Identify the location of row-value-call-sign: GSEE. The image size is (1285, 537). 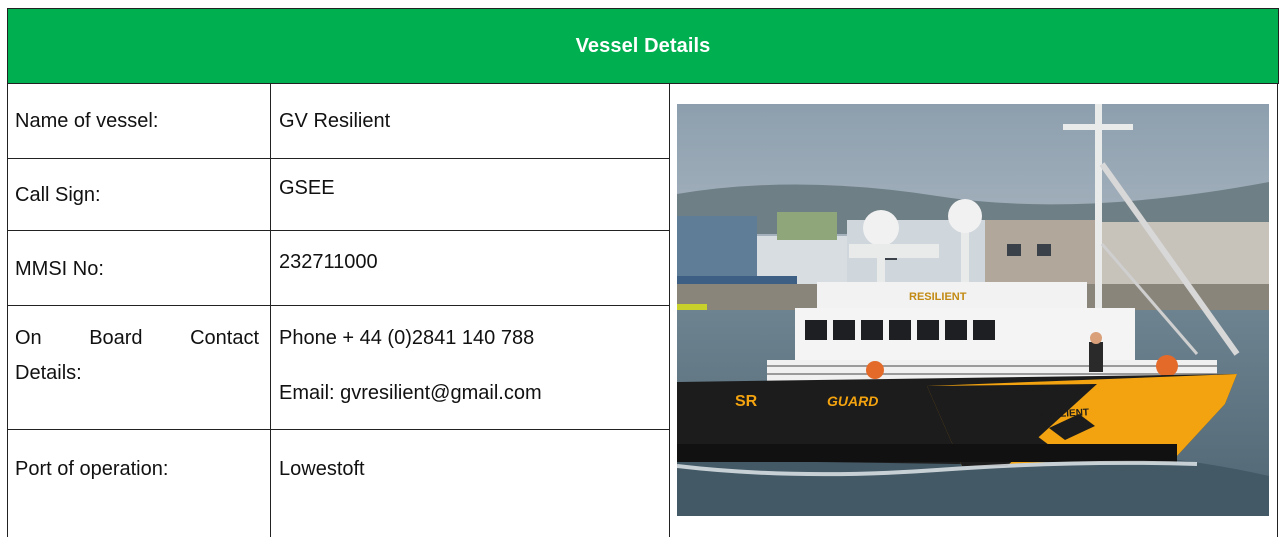
(307, 188).